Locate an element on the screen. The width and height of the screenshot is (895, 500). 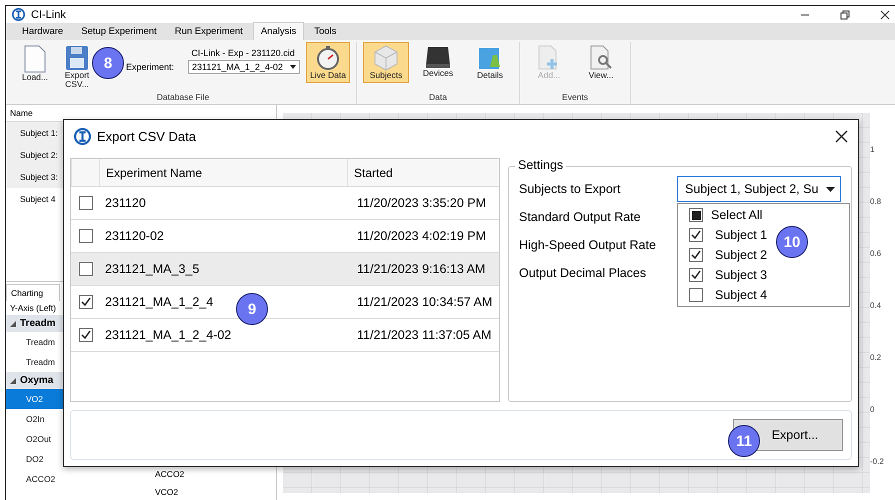
experiment-select: 231121_MA_1_2_4-02 is located at coordinates (244, 67).